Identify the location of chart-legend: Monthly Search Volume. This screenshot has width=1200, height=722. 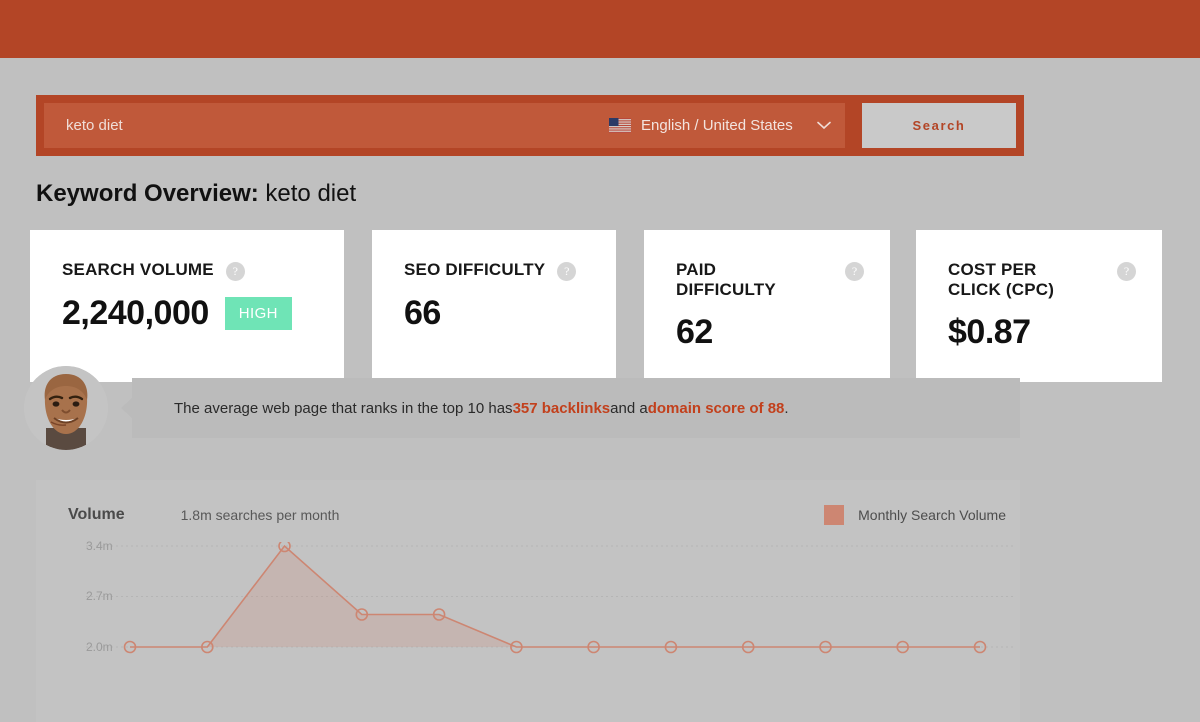
(915, 515).